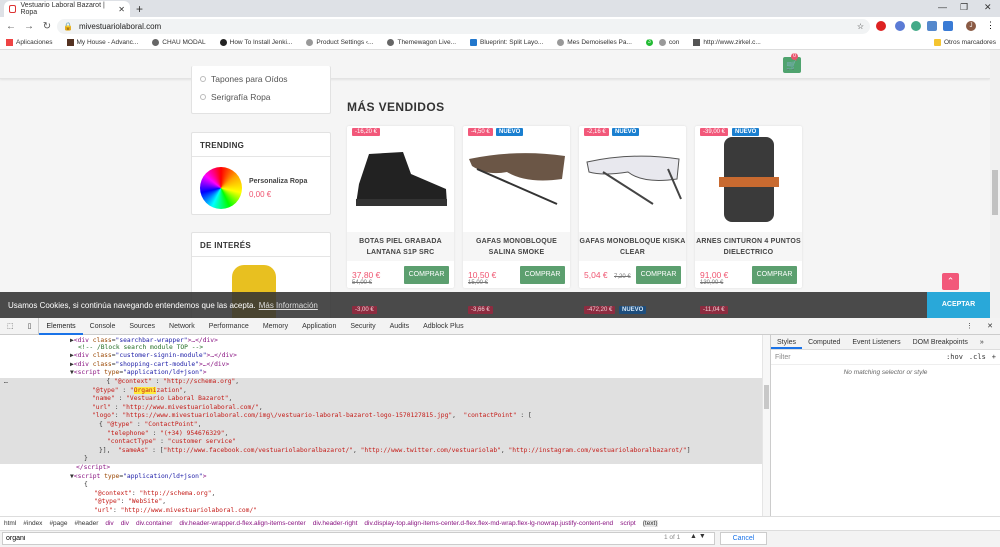 This screenshot has height=547, width=1000. I want to click on tab-computed: Computed, so click(824, 342).